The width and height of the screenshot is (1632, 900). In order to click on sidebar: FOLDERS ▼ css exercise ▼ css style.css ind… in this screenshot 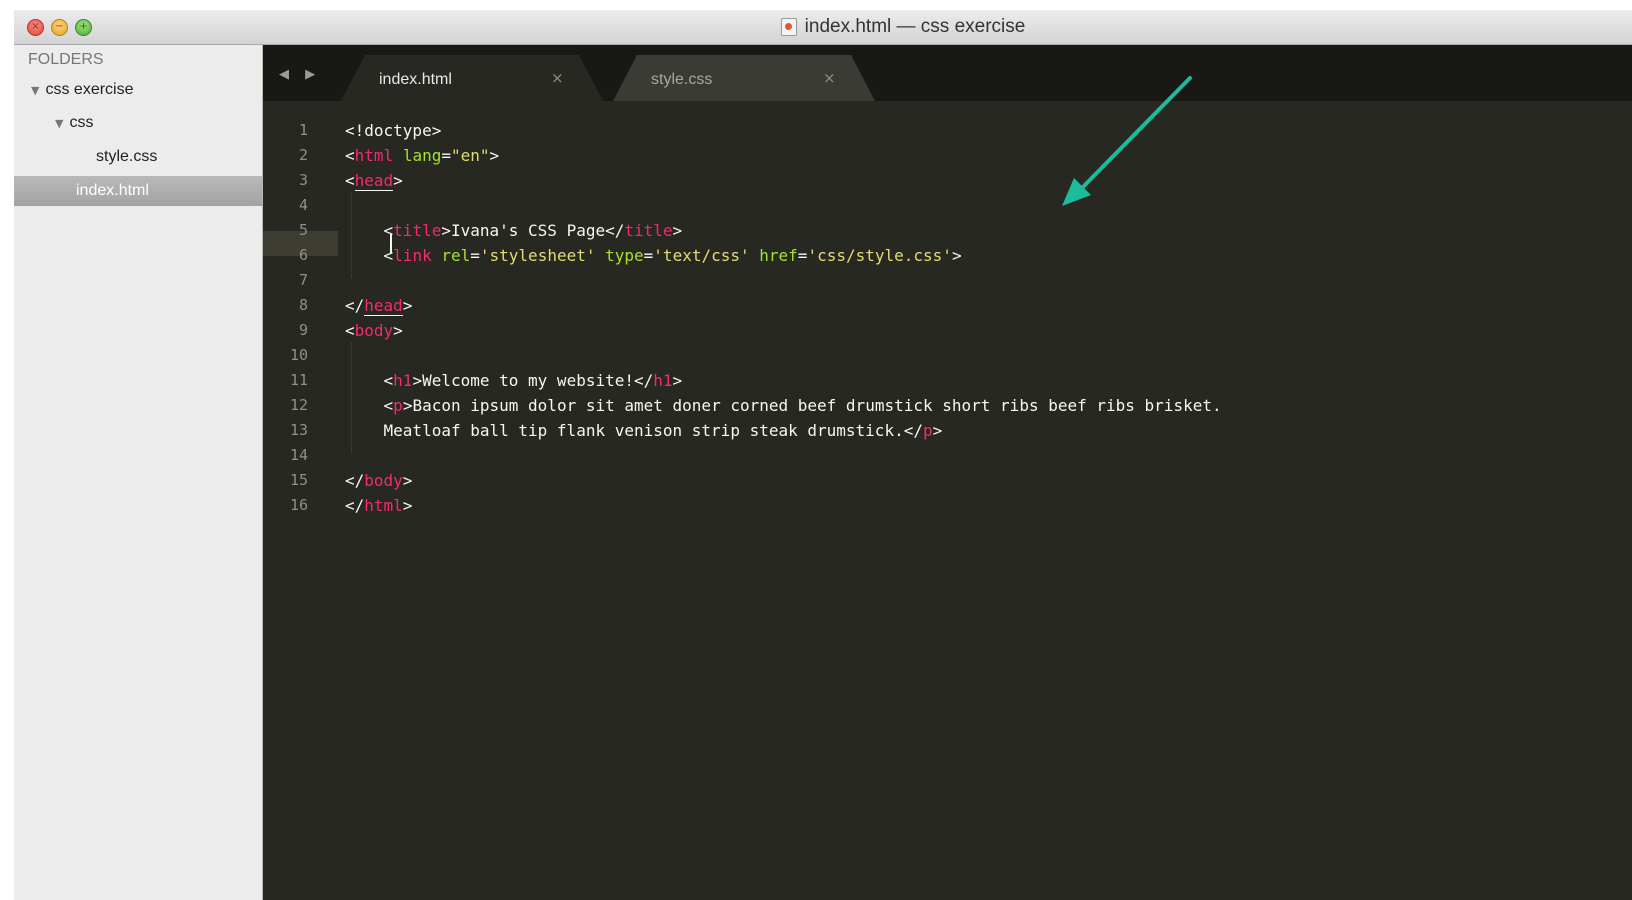, I will do `click(138, 472)`.